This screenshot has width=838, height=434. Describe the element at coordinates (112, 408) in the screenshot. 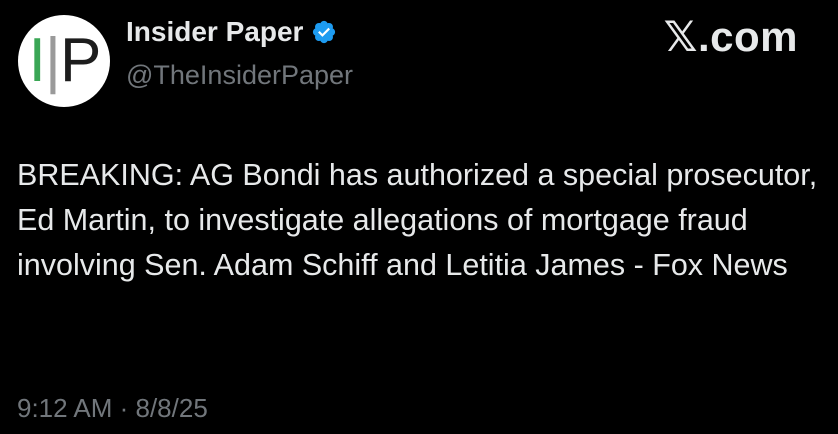

I see `tweet-timestamp: 9:12 AM · 8/8/25` at that location.